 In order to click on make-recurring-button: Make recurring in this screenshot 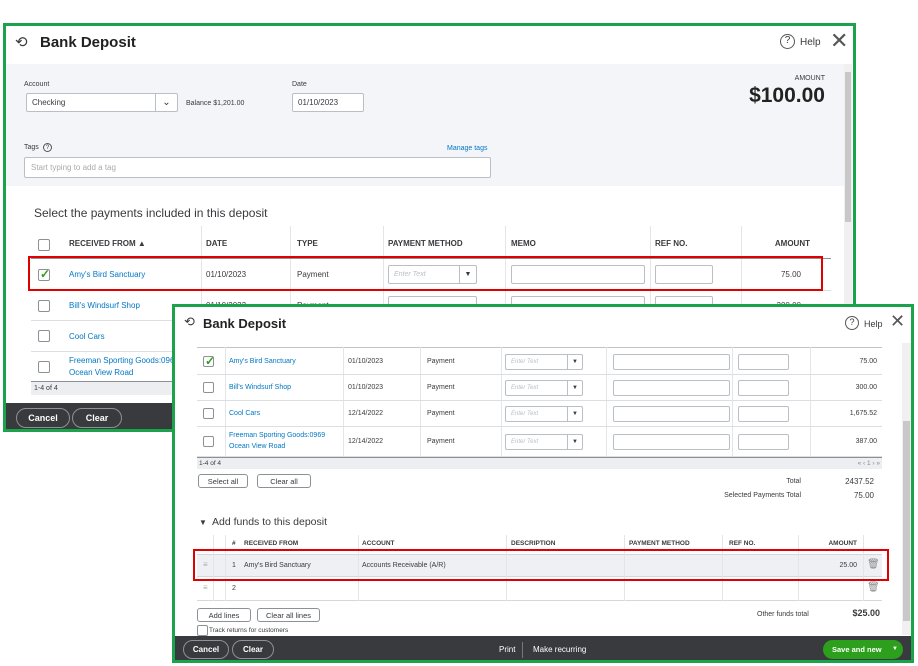, I will do `click(559, 649)`.